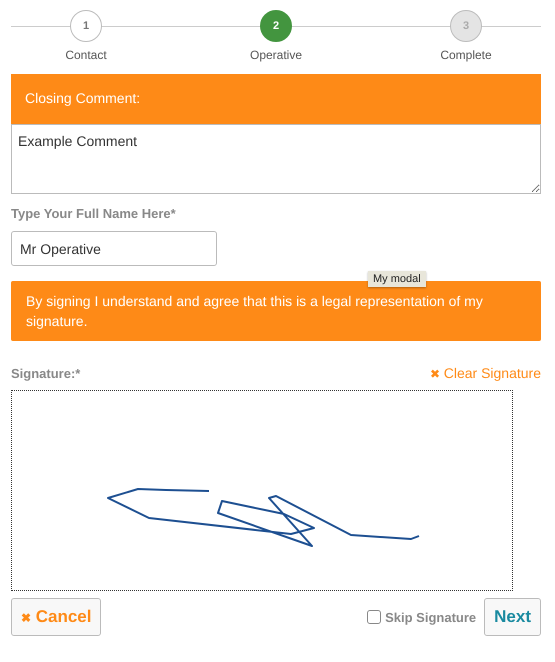 The width and height of the screenshot is (555, 662). I want to click on name-field: Mr Operative, so click(114, 248).